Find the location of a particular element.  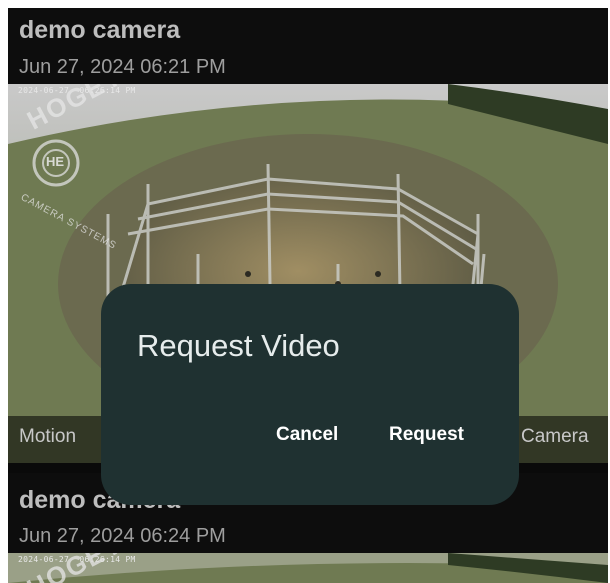

camera-snapshot: 2024-06-27 06:26:14 PM HOGEYE is located at coordinates (308, 568).